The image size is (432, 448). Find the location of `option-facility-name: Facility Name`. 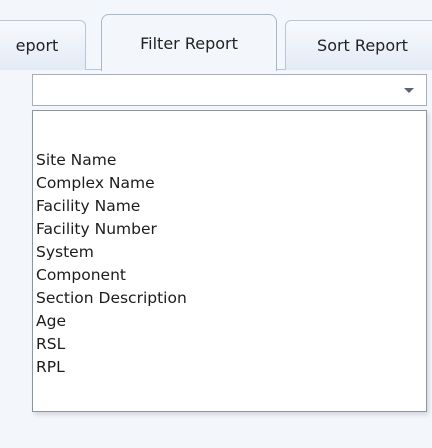

option-facility-name: Facility Name is located at coordinates (111, 206).